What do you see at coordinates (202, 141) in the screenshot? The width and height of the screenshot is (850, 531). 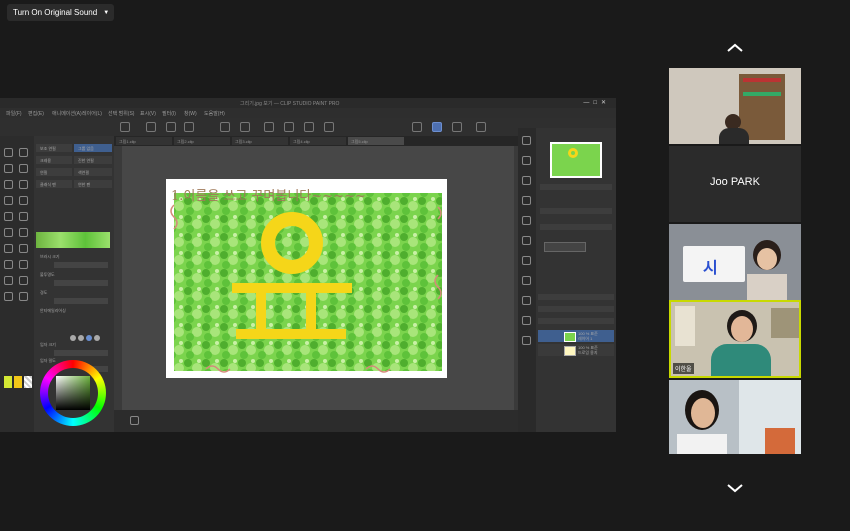 I see `document-tab: 그림2.clip` at bounding box center [202, 141].